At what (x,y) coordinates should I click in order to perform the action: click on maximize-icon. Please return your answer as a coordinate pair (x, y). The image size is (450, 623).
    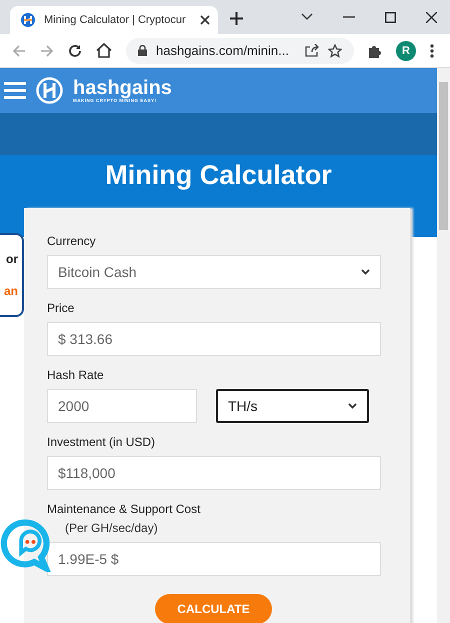
    Looking at the image, I should click on (390, 17).